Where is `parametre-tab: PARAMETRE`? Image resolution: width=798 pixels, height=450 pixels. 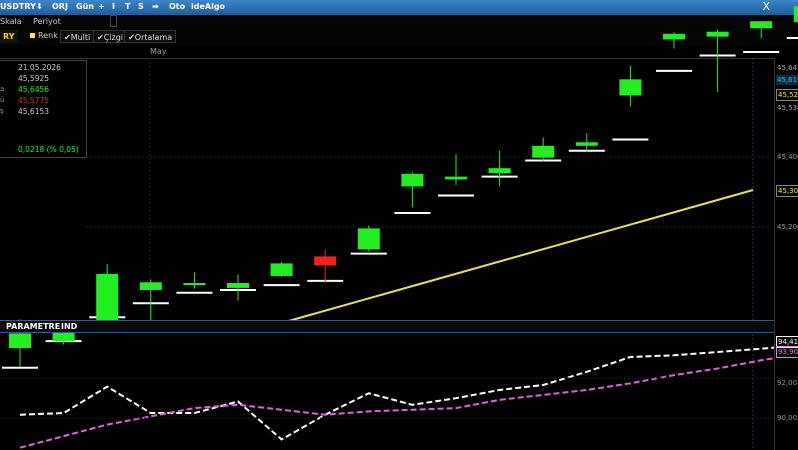
parametre-tab: PARAMETRE is located at coordinates (33, 326).